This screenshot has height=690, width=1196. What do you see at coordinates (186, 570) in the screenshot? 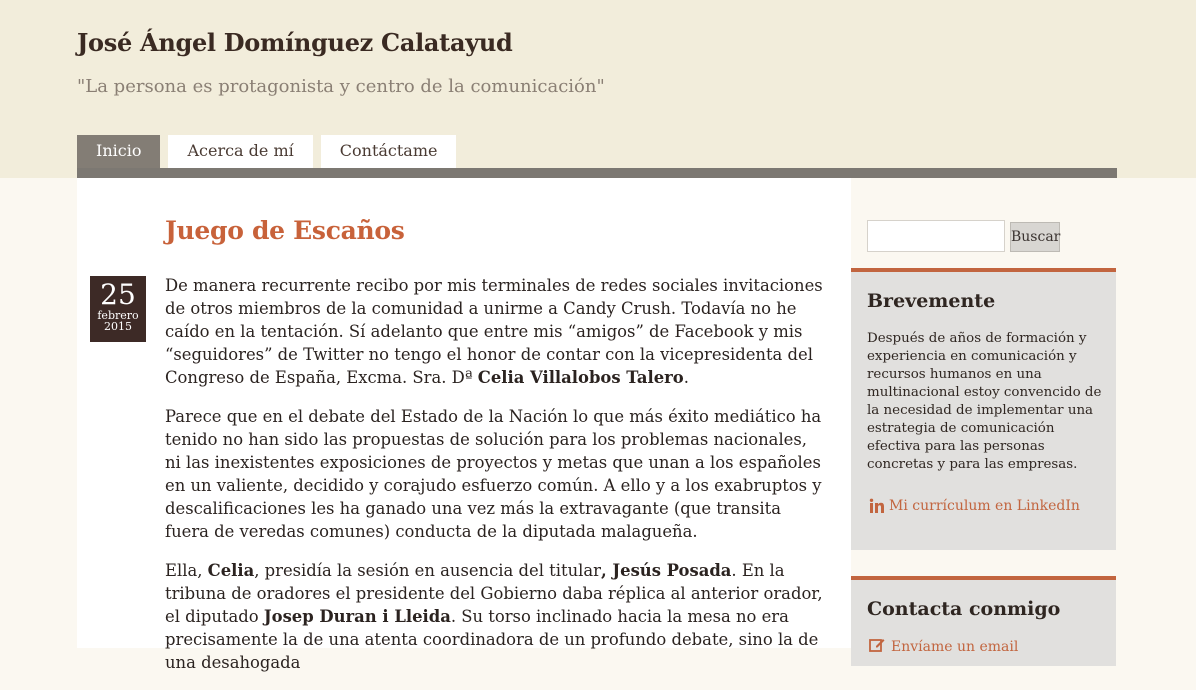
I see `text: Ella,` at bounding box center [186, 570].